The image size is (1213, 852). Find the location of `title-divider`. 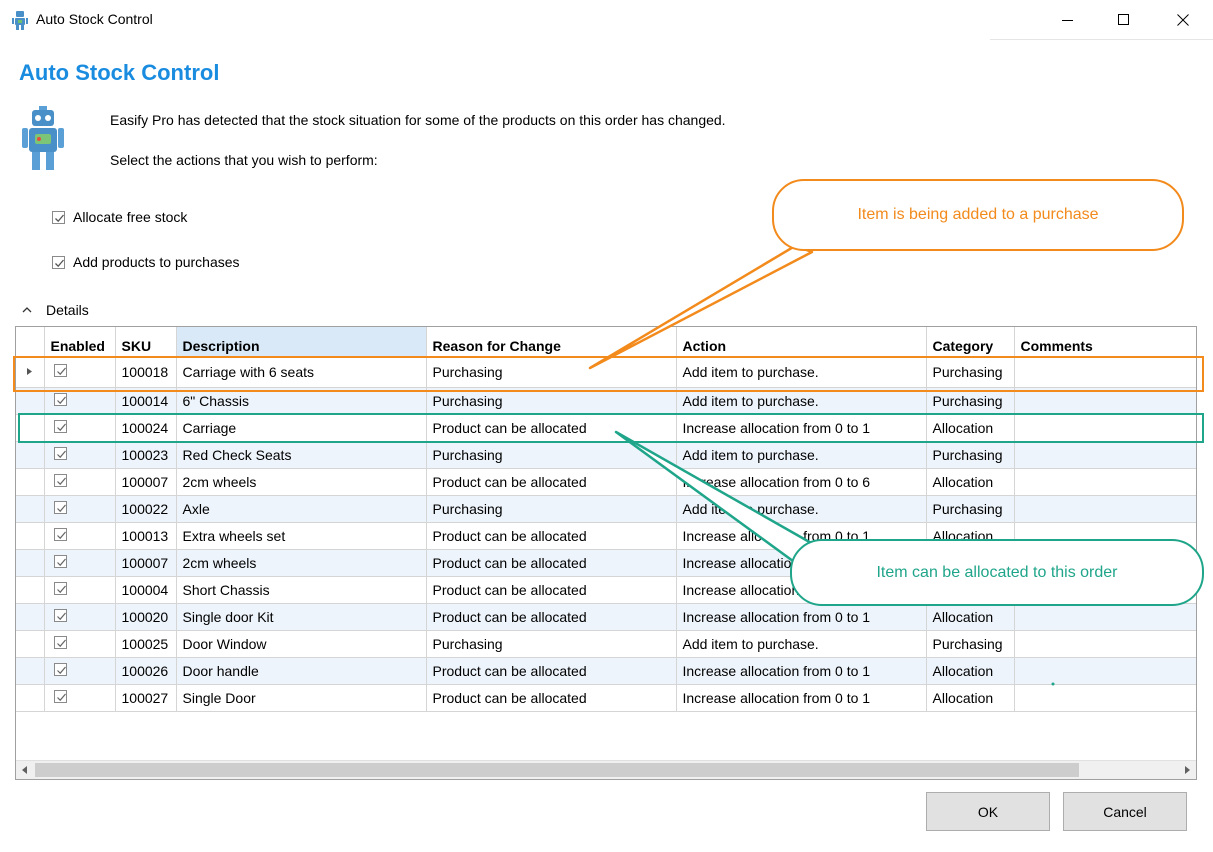

title-divider is located at coordinates (1101, 39).